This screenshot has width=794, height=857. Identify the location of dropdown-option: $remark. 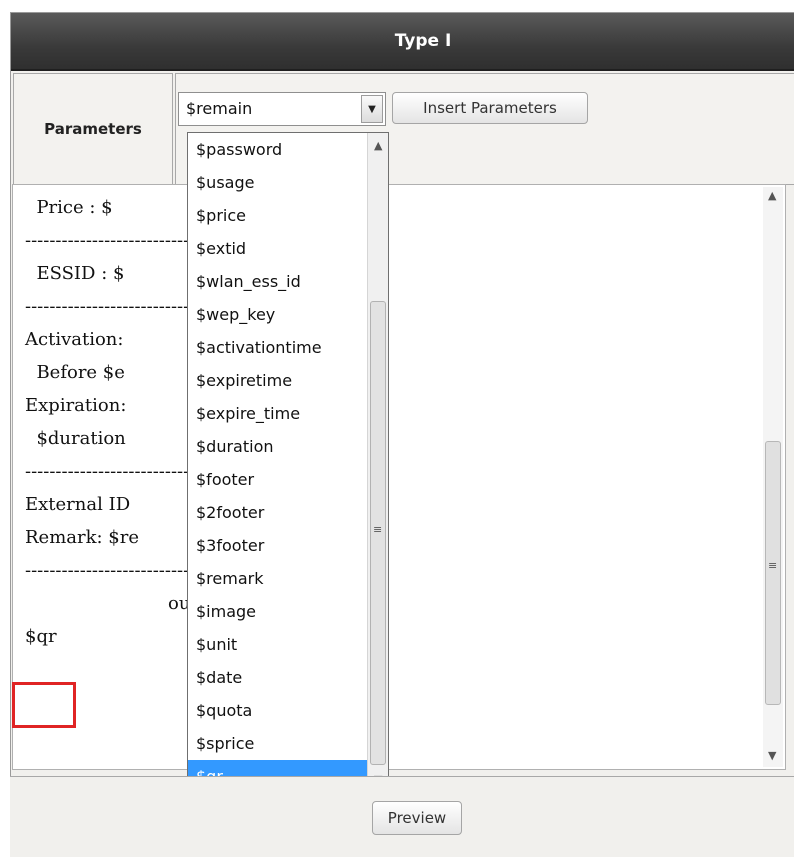
(278, 578).